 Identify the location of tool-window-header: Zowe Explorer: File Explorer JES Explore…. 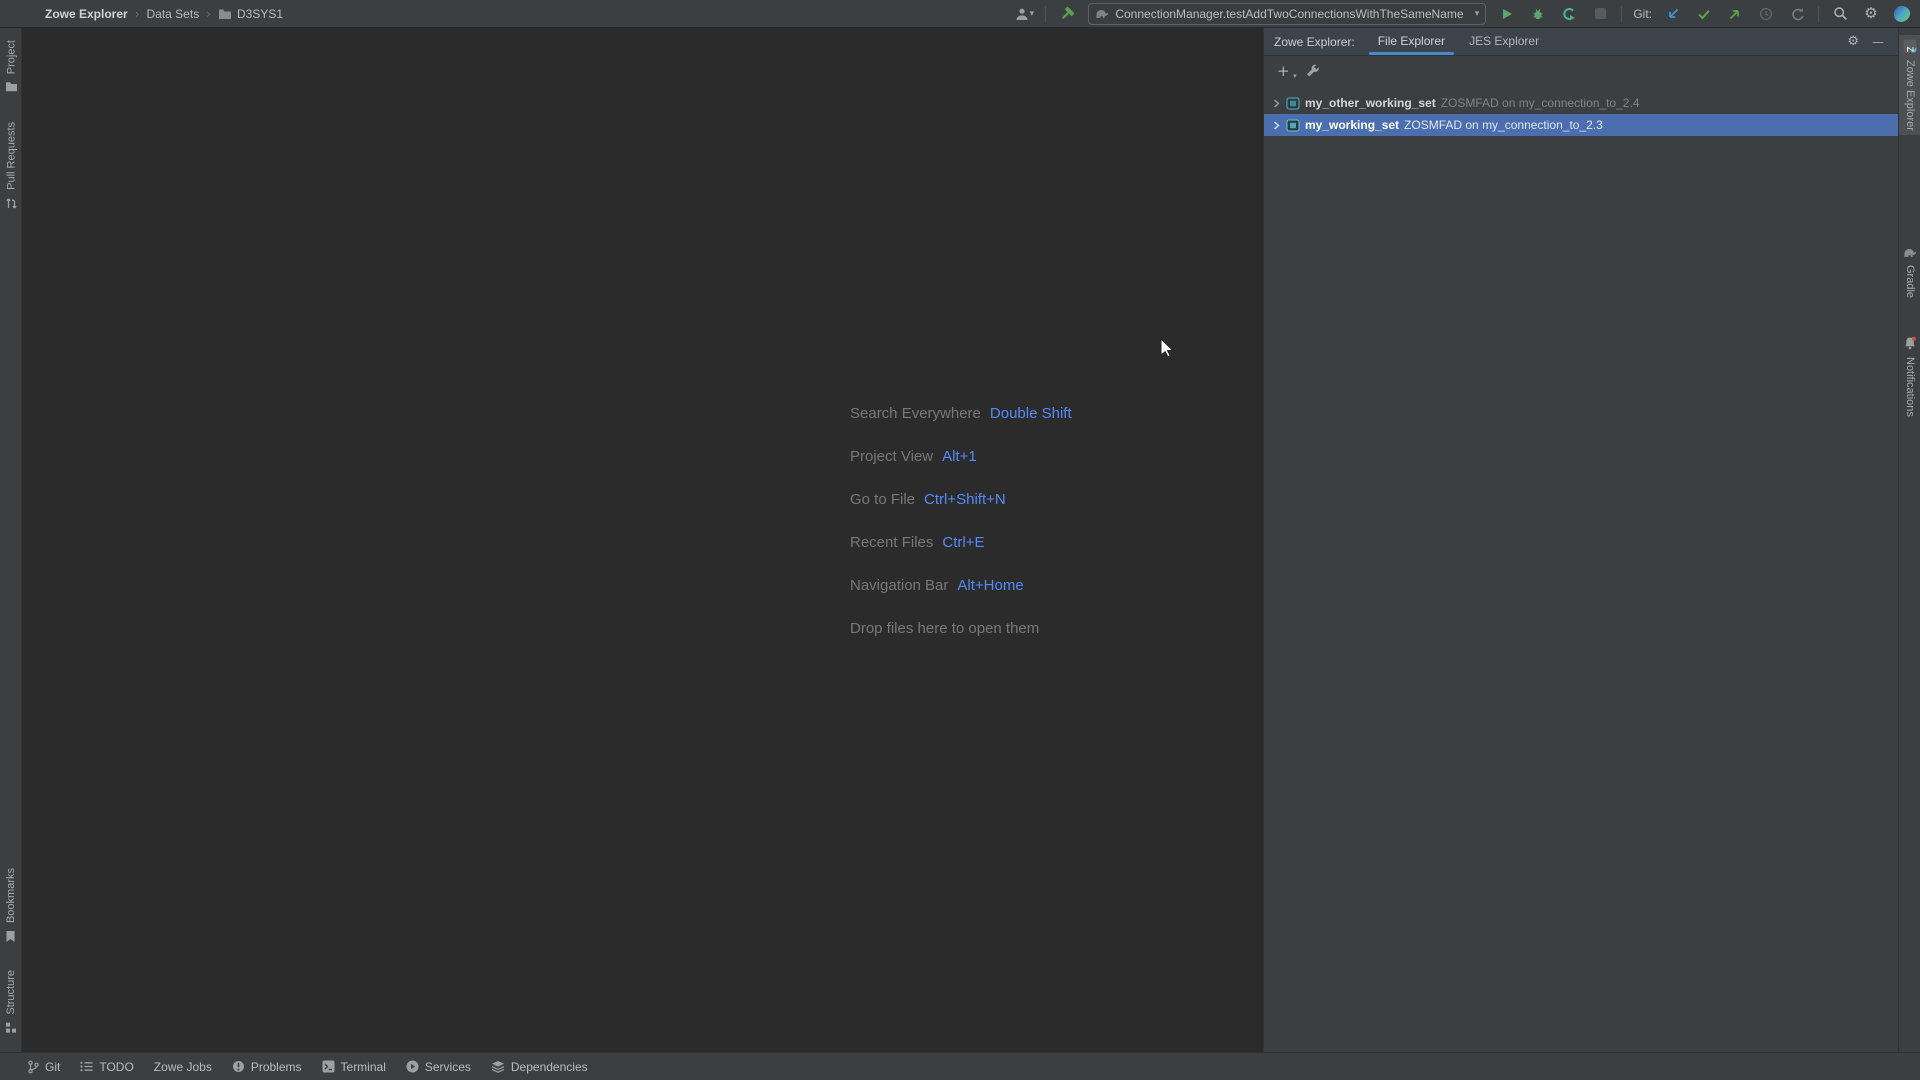
(1581, 42).